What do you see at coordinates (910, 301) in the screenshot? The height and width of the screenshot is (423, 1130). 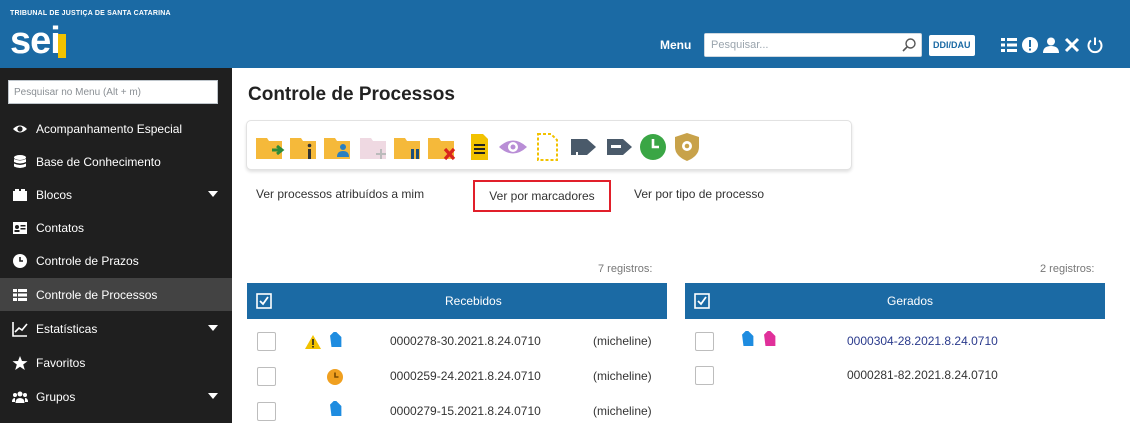 I see `gerados-title: Gerados` at bounding box center [910, 301].